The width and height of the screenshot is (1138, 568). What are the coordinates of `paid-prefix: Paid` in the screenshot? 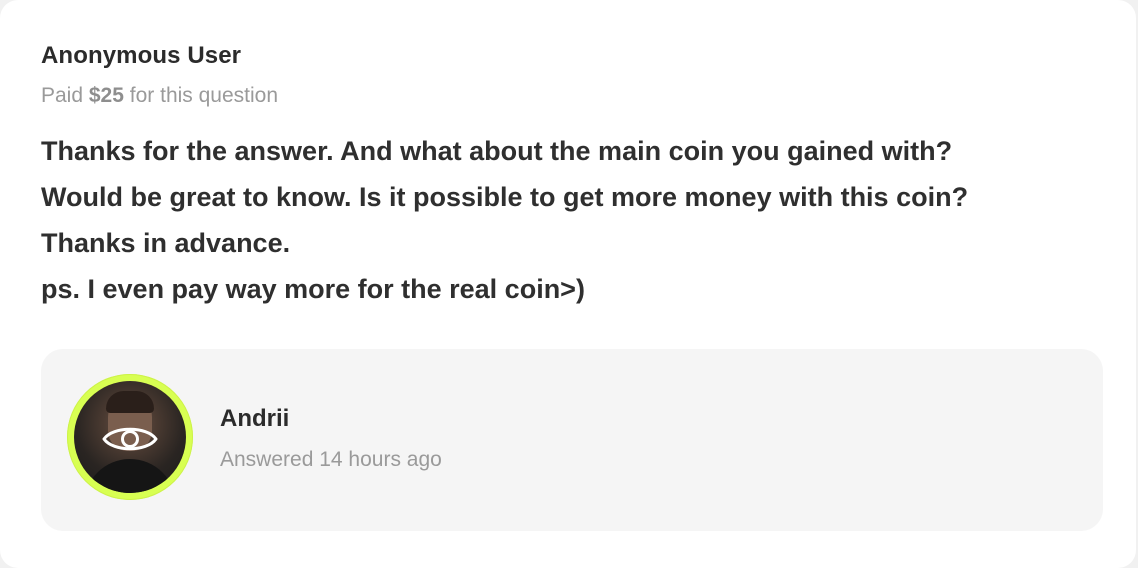 It's located at (62, 95).